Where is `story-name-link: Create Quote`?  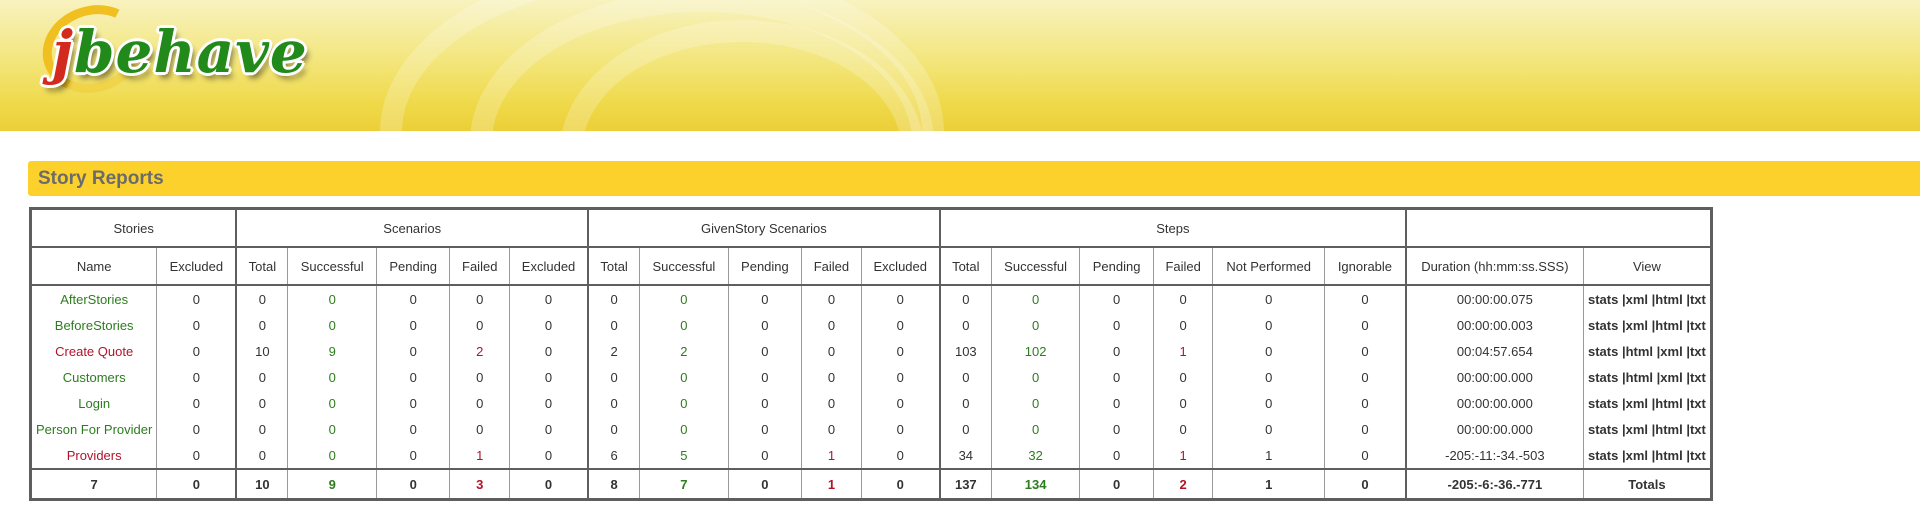
story-name-link: Create Quote is located at coordinates (94, 351).